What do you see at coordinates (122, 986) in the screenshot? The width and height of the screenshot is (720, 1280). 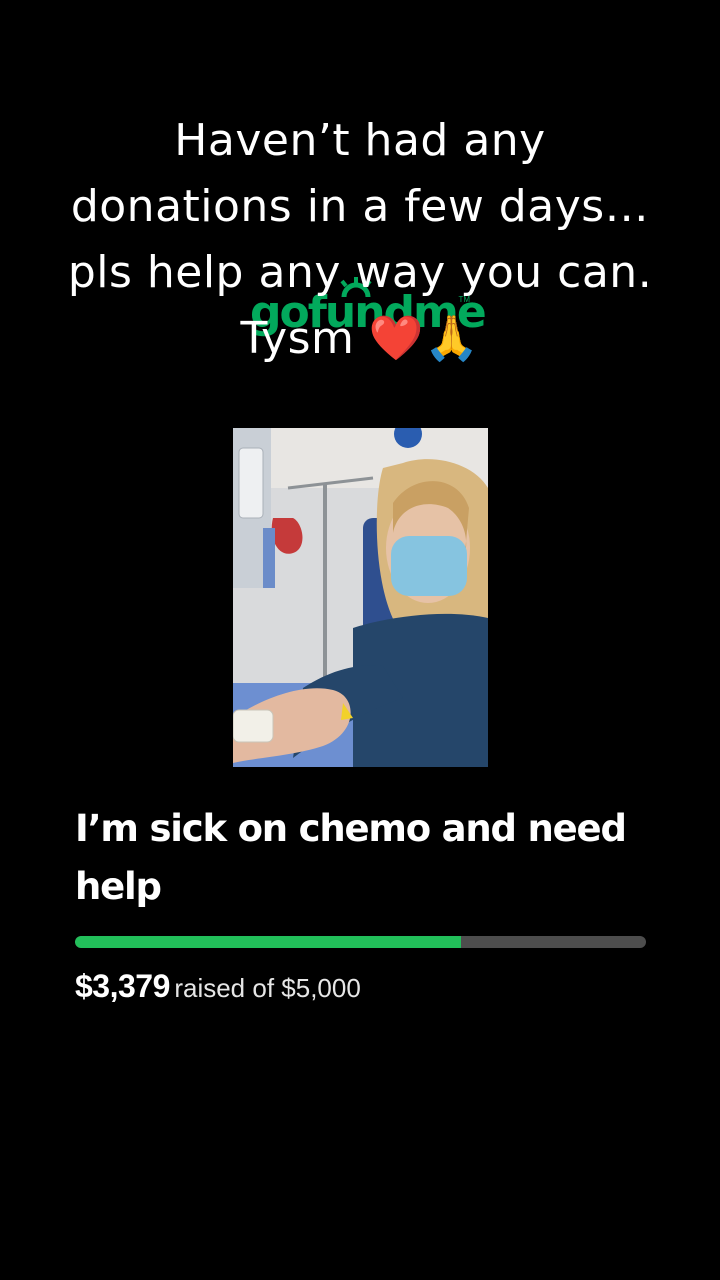 I see `amount-raised: $3,379` at bounding box center [122, 986].